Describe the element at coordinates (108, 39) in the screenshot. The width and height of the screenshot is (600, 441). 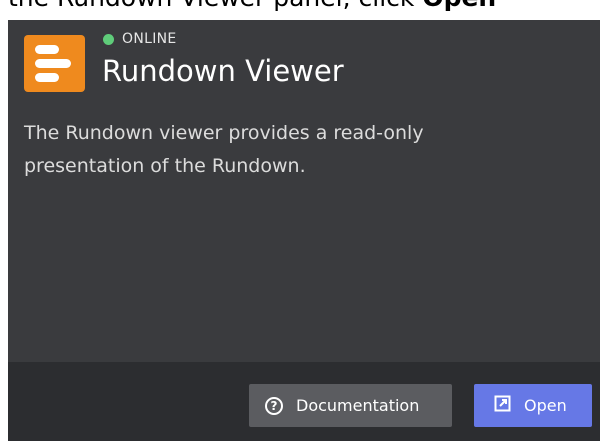
I see `status-dot-icon` at that location.